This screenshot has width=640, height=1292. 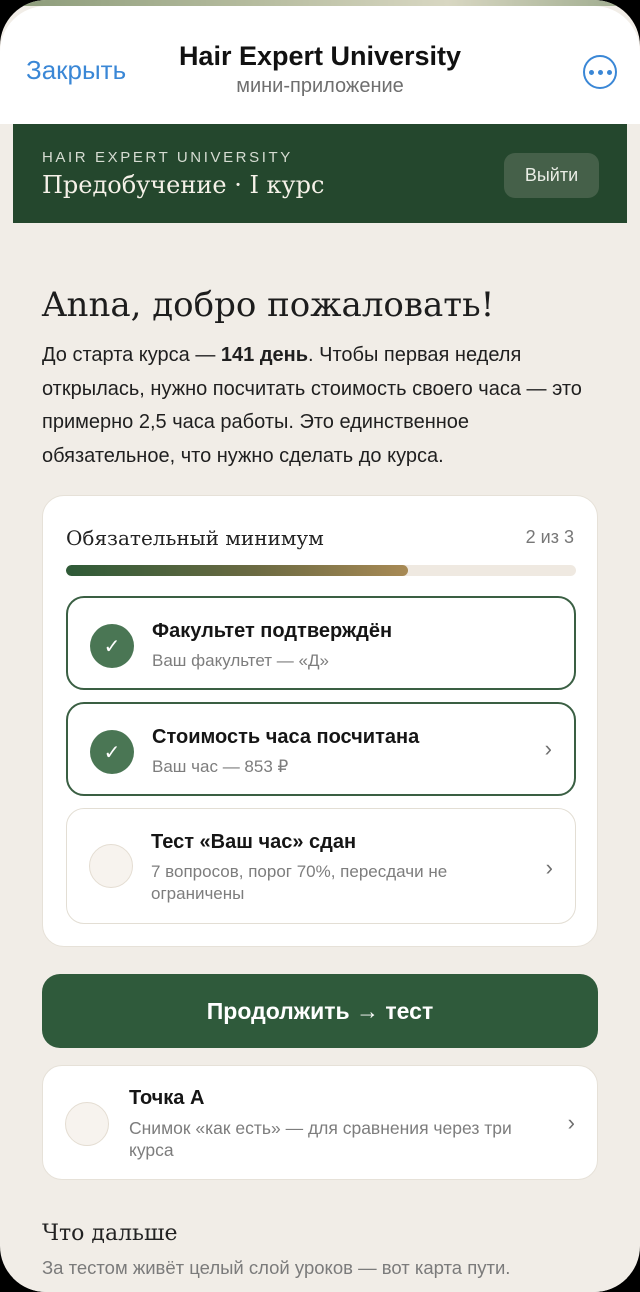 What do you see at coordinates (551, 175) in the screenshot?
I see `logout-button: Выйти` at bounding box center [551, 175].